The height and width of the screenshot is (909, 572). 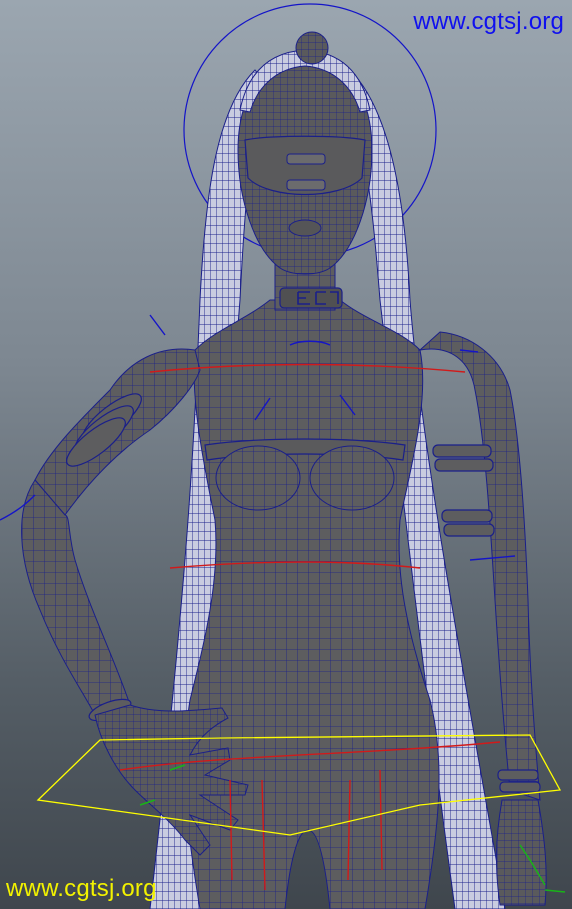 I want to click on left-forearm, so click(x=76, y=597).